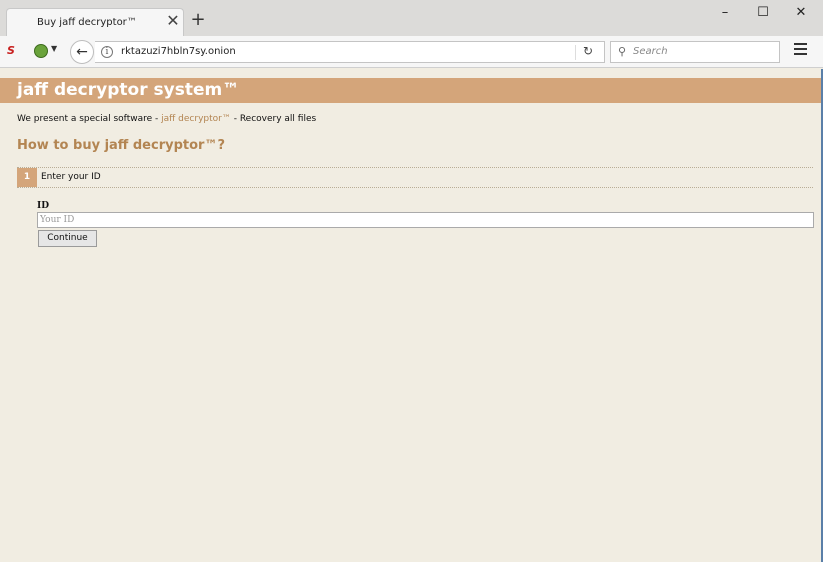 The height and width of the screenshot is (562, 823). Describe the element at coordinates (650, 51) in the screenshot. I see `search-placeholder: Search` at that location.